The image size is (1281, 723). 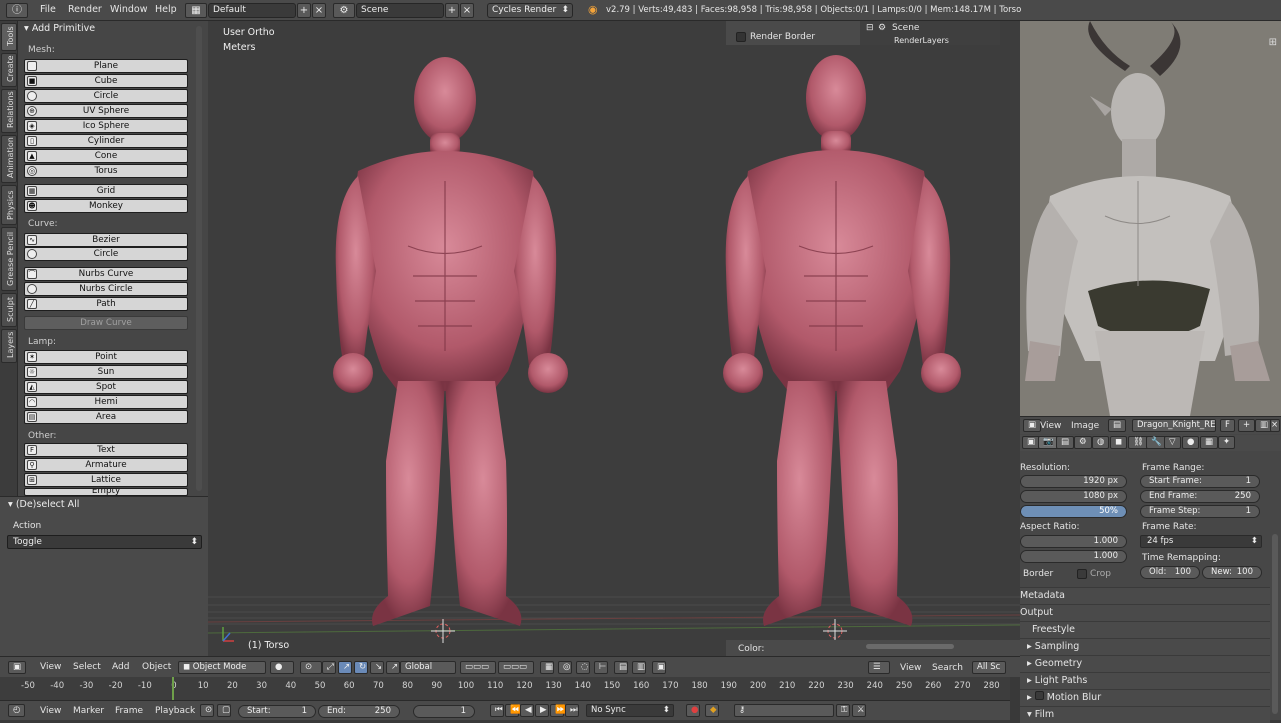 I want to click on add-path-button: ╱ Path, so click(x=106, y=304).